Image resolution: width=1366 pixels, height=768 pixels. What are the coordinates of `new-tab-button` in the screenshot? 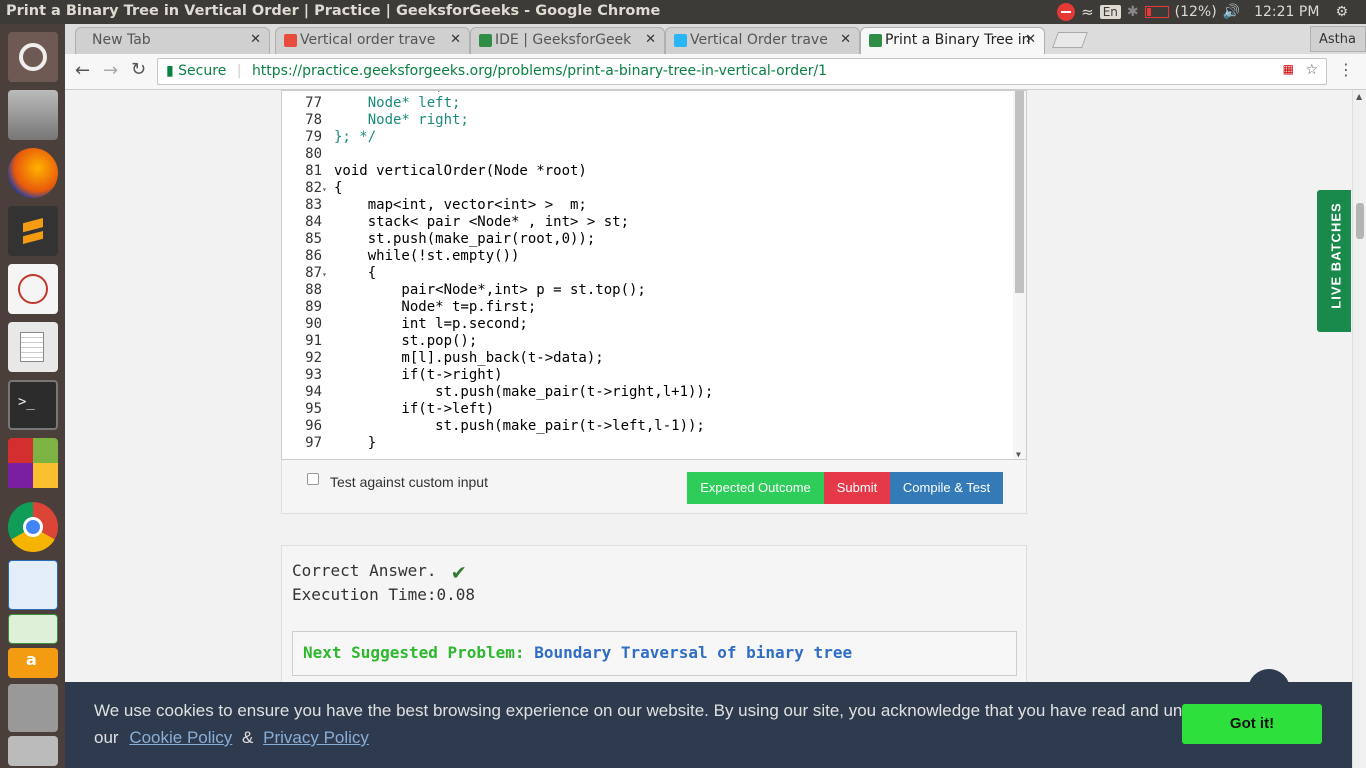 It's located at (1070, 40).